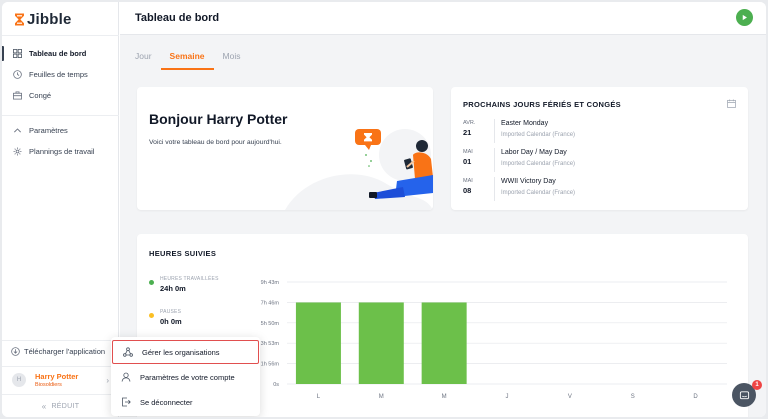 Image resolution: width=768 pixels, height=419 pixels. Describe the element at coordinates (270, 283) in the screenshot. I see `y-tick-label: 9h 43m` at that location.